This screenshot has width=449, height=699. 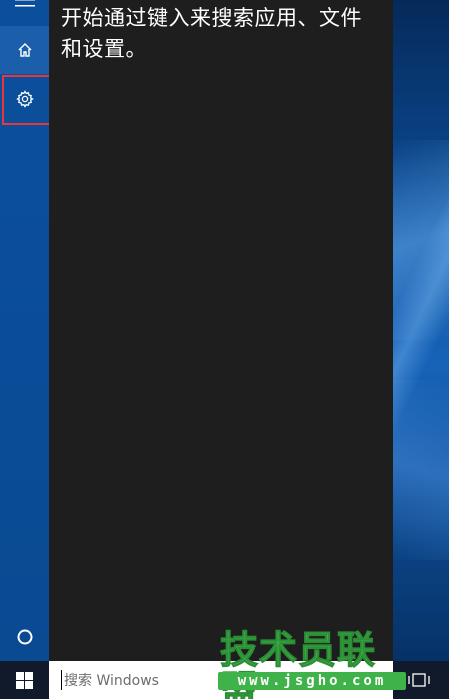 I want to click on task-view-icon, so click(x=419, y=680).